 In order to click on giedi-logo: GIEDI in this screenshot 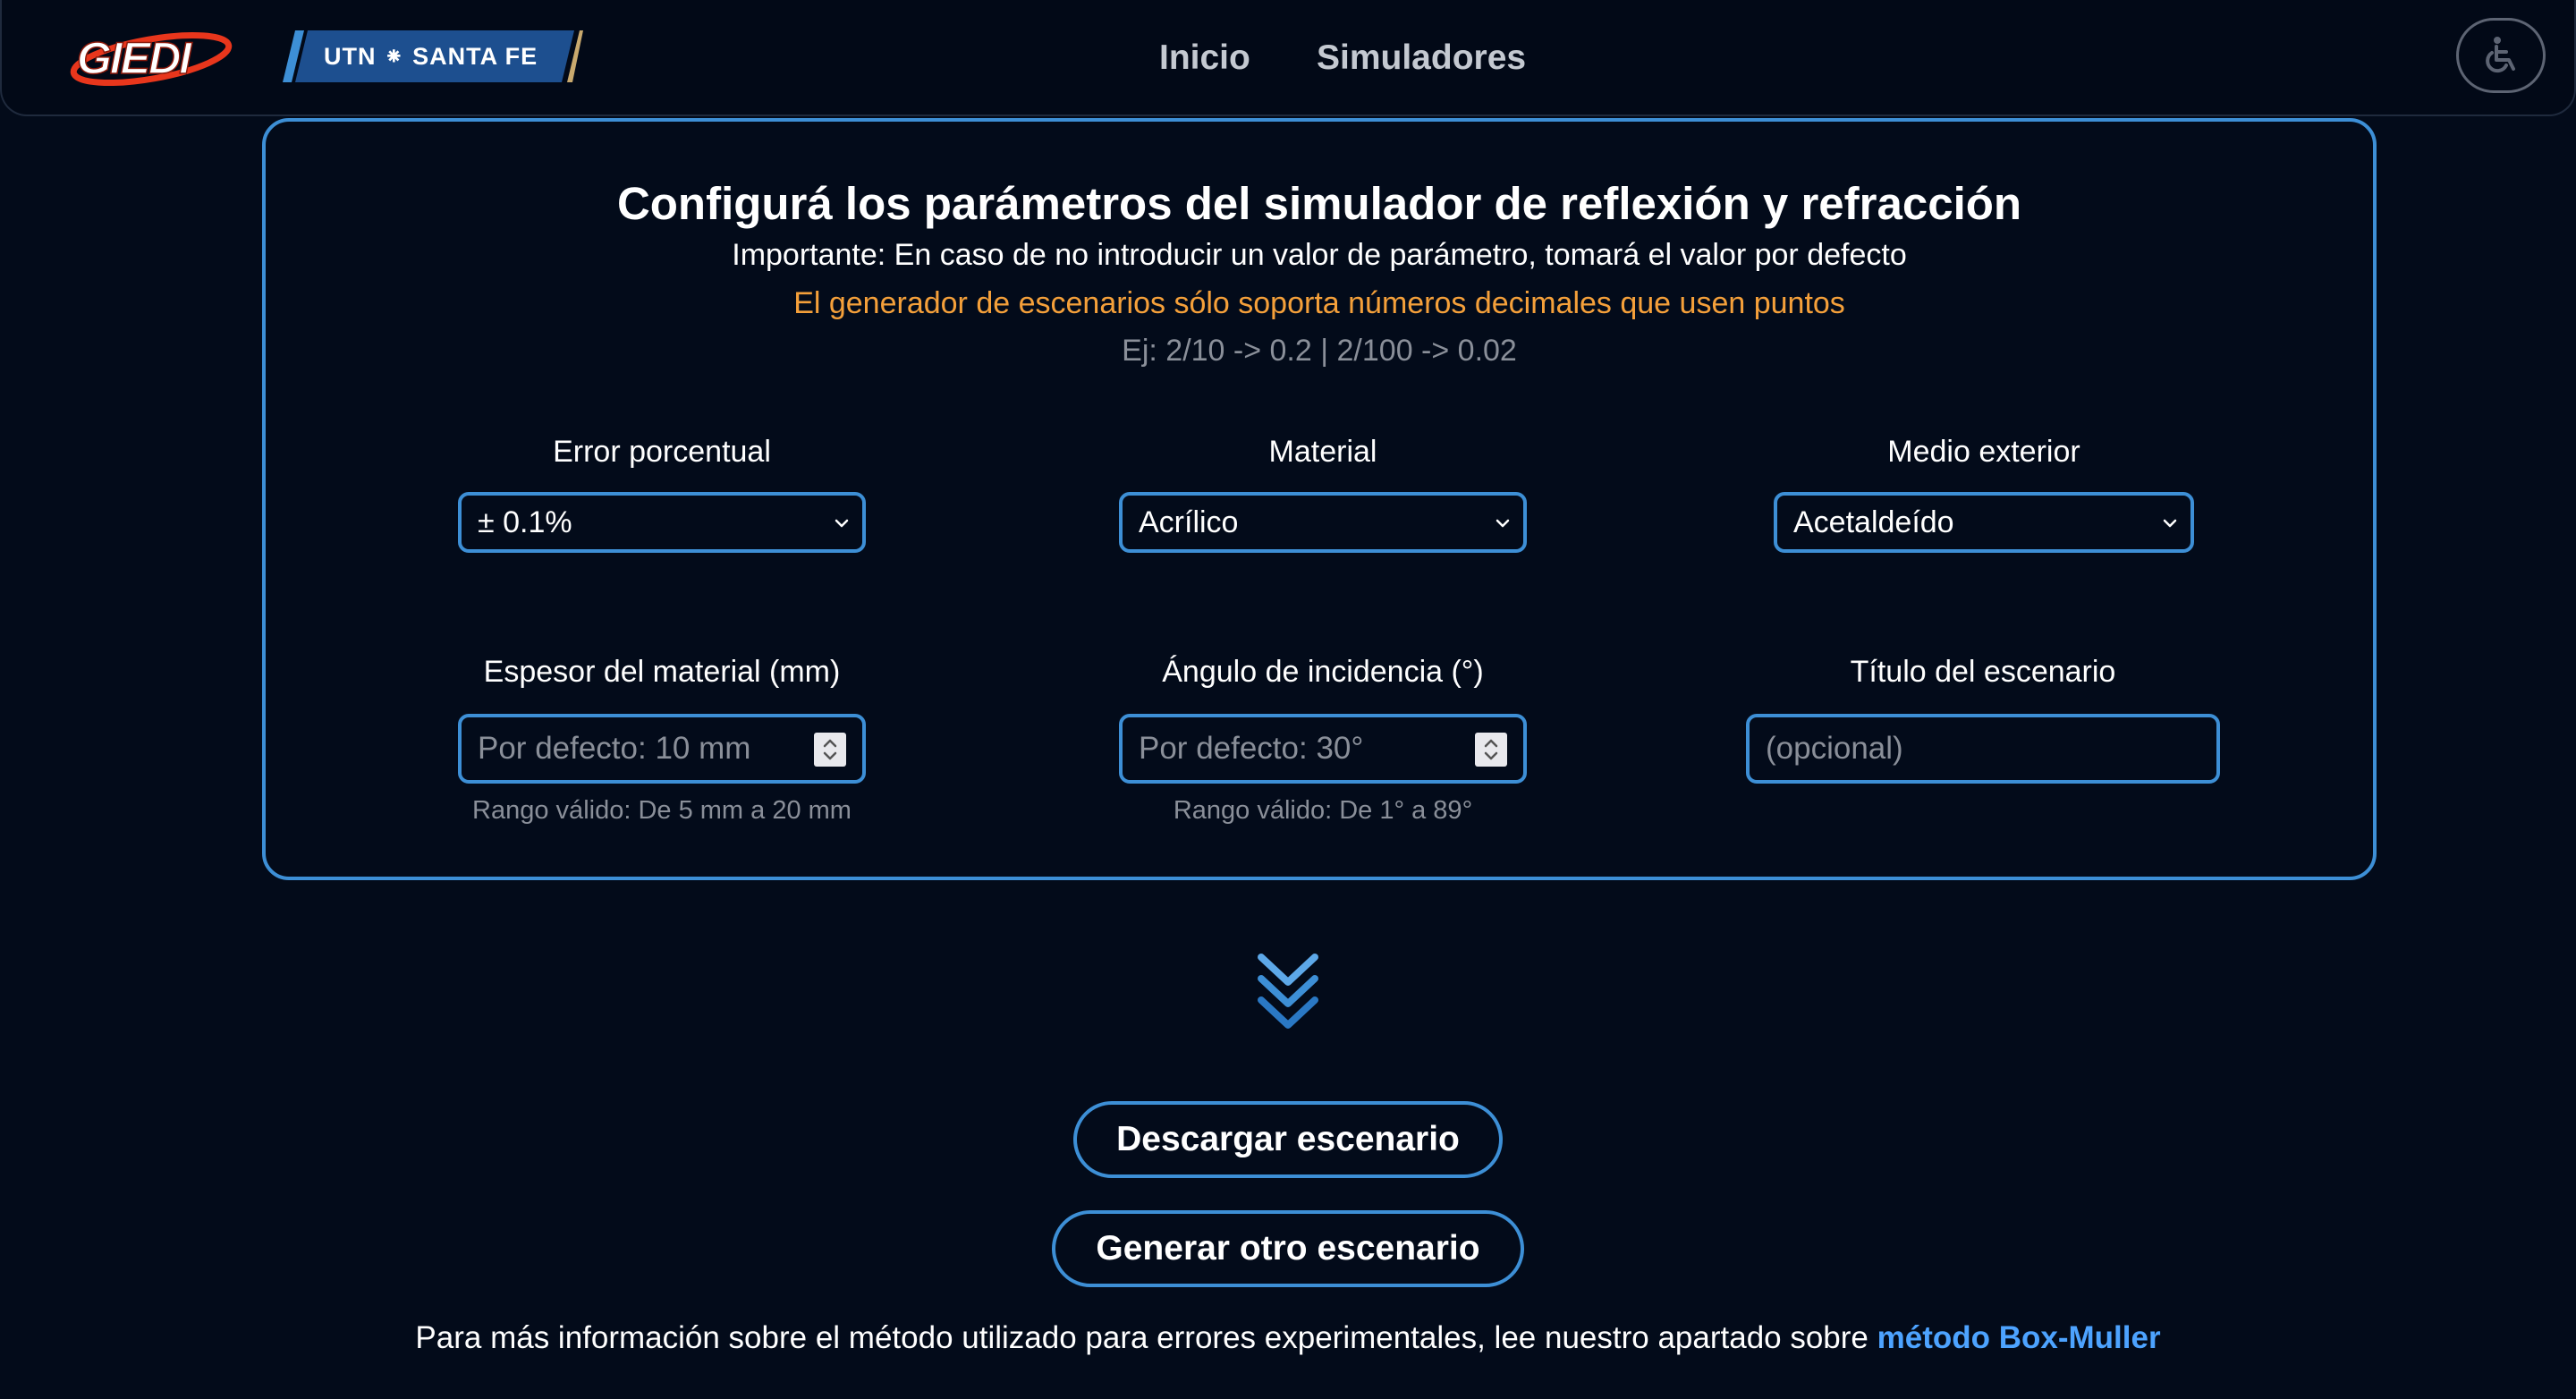, I will do `click(151, 57)`.